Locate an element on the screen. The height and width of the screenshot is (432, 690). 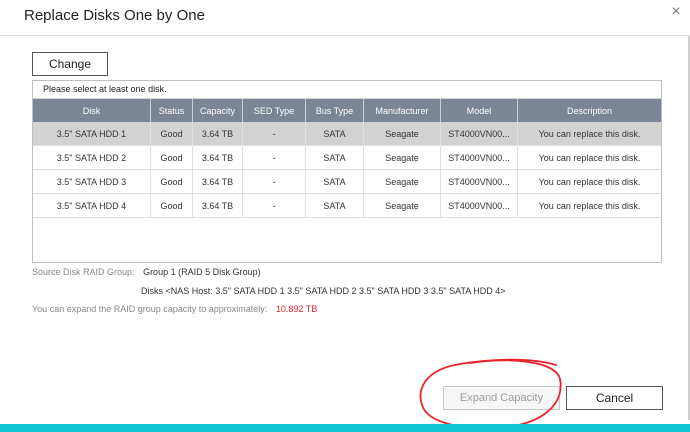
column-header-manufacturer: Manufacturer is located at coordinates (402, 110).